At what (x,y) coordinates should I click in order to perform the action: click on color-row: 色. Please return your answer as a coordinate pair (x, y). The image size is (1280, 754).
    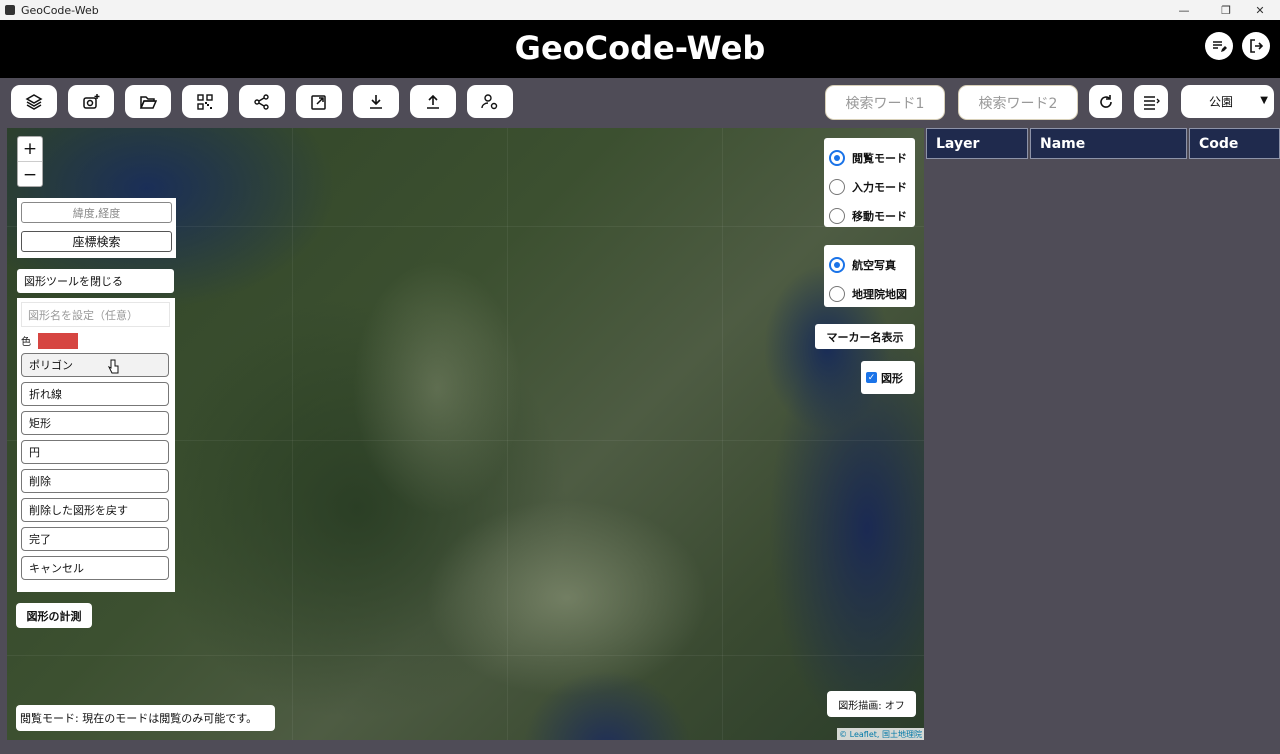
    Looking at the image, I should click on (96, 340).